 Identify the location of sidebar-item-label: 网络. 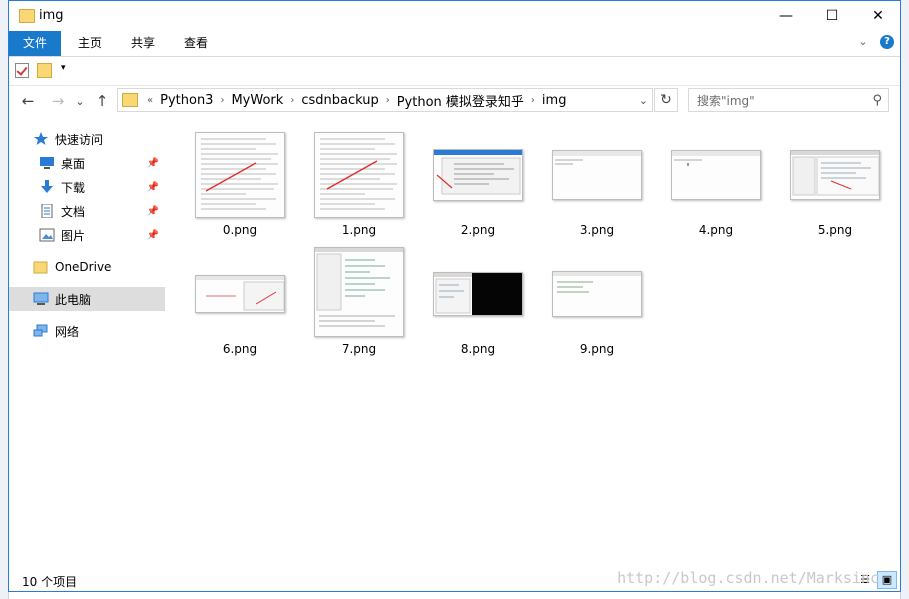
(67, 331).